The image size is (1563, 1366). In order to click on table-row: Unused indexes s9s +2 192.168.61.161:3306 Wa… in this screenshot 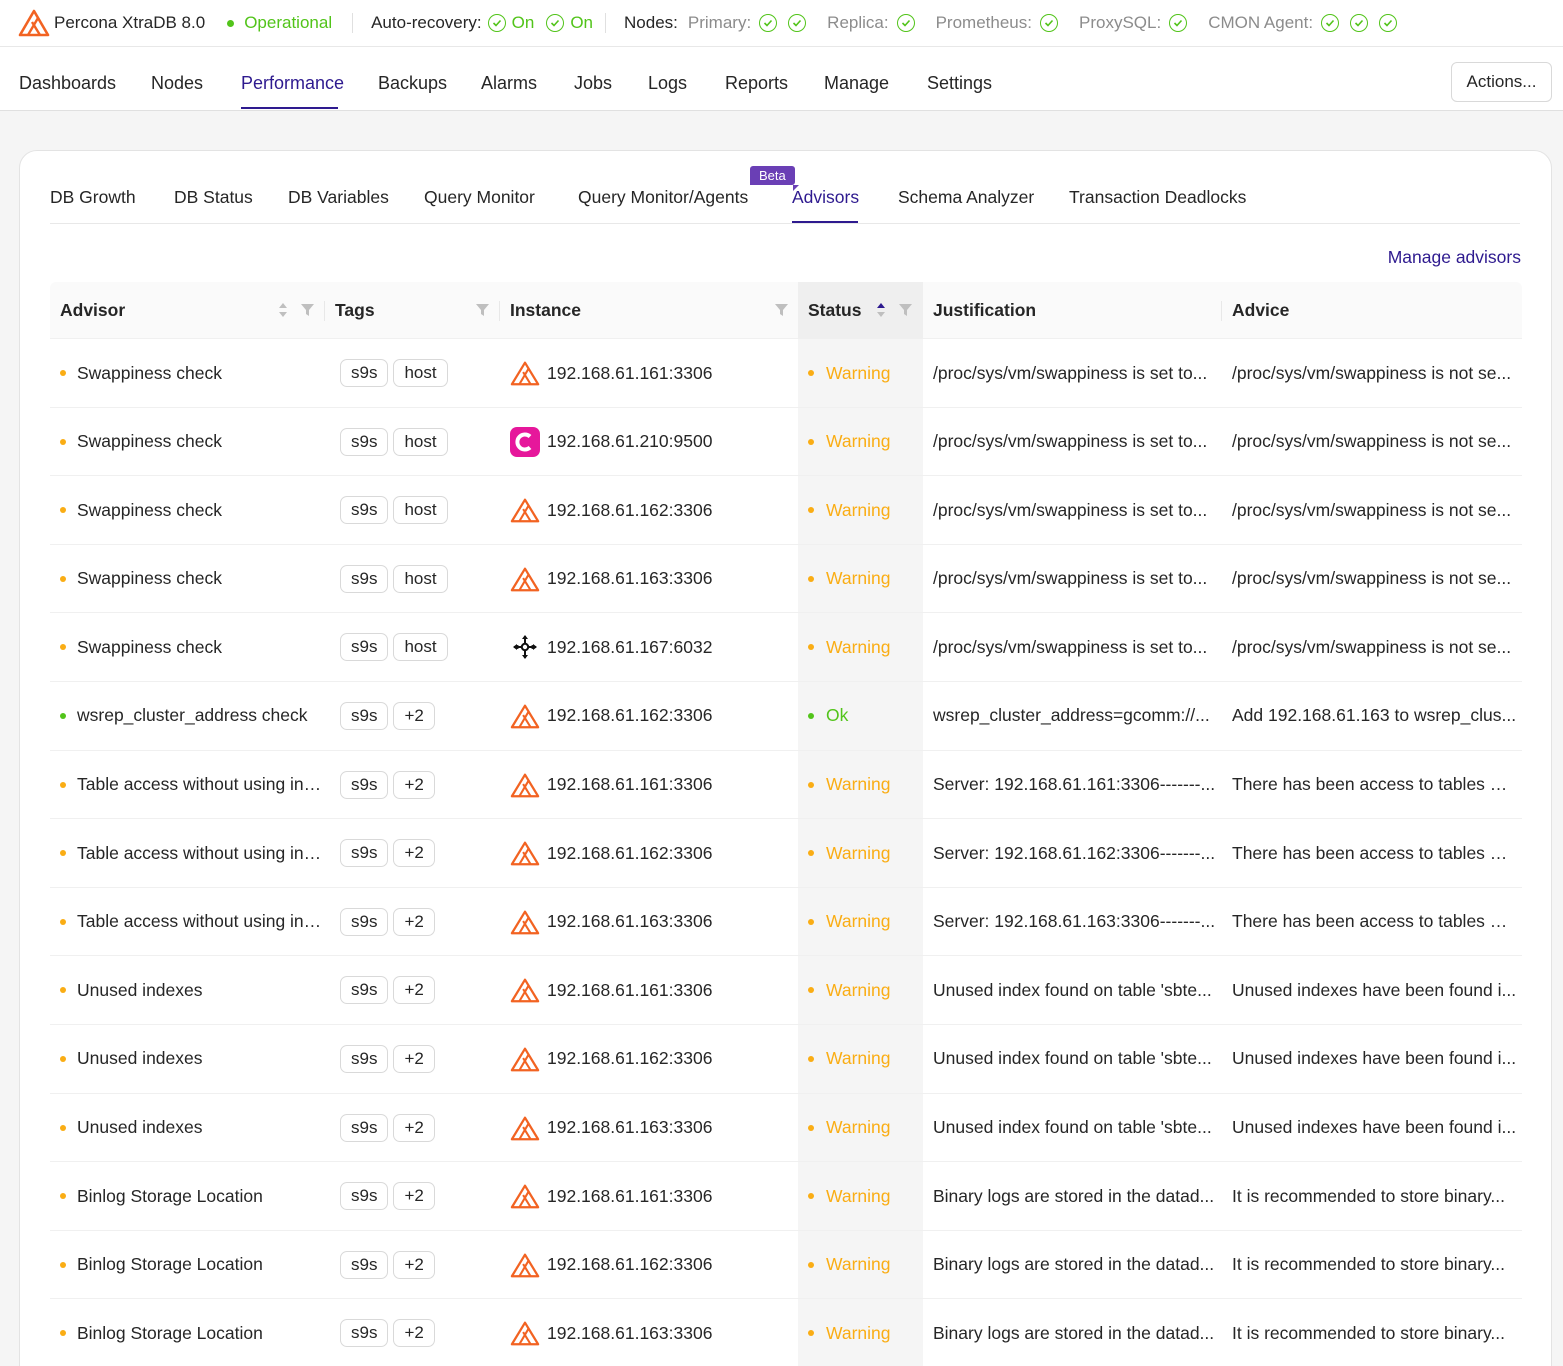, I will do `click(786, 990)`.